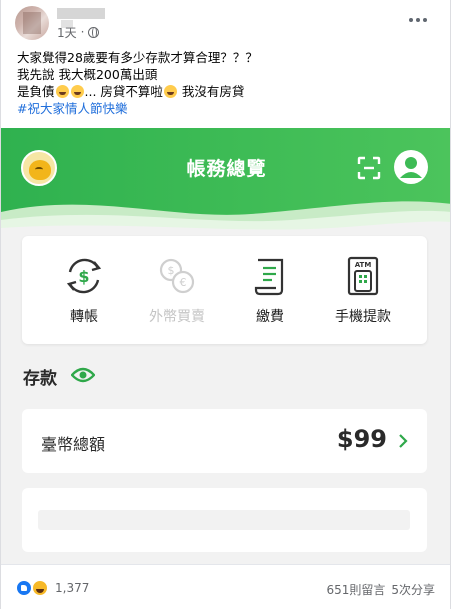 The image size is (451, 609). I want to click on account-card-loading, so click(224, 520).